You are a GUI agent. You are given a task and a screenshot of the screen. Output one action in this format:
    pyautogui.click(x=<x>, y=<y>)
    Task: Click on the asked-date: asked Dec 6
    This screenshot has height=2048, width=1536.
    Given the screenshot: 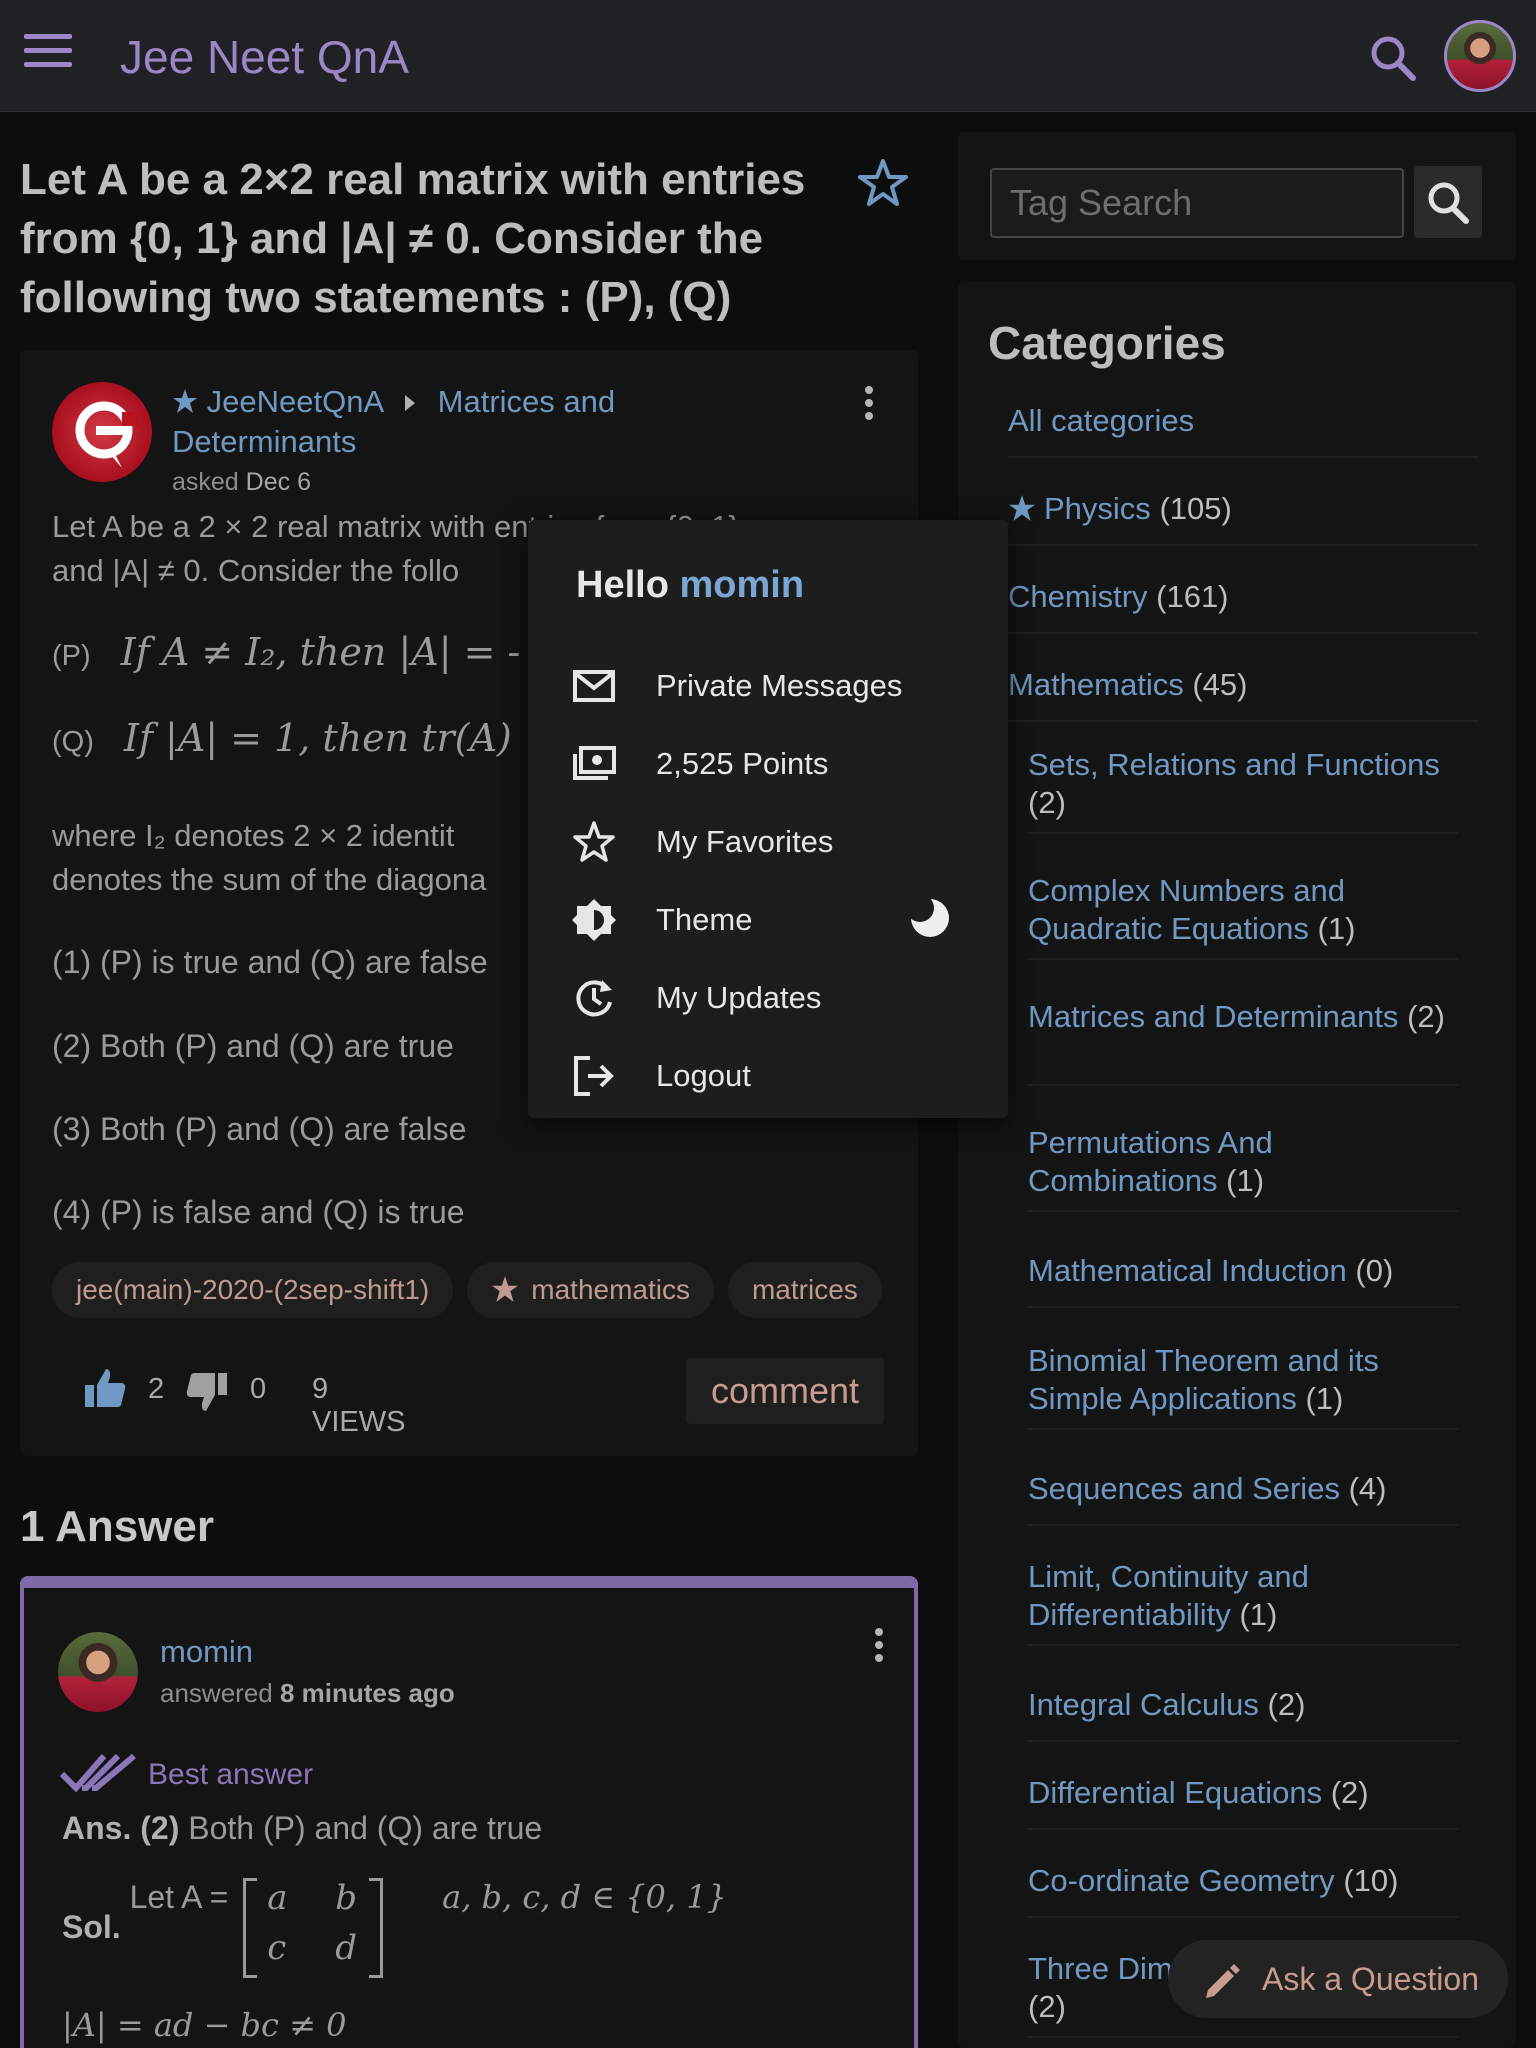 What is the action you would take?
    pyautogui.click(x=241, y=482)
    